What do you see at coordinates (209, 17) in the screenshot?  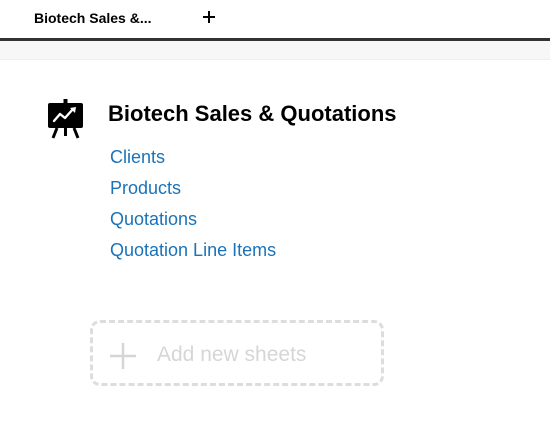 I see `new-tab-plus-icon` at bounding box center [209, 17].